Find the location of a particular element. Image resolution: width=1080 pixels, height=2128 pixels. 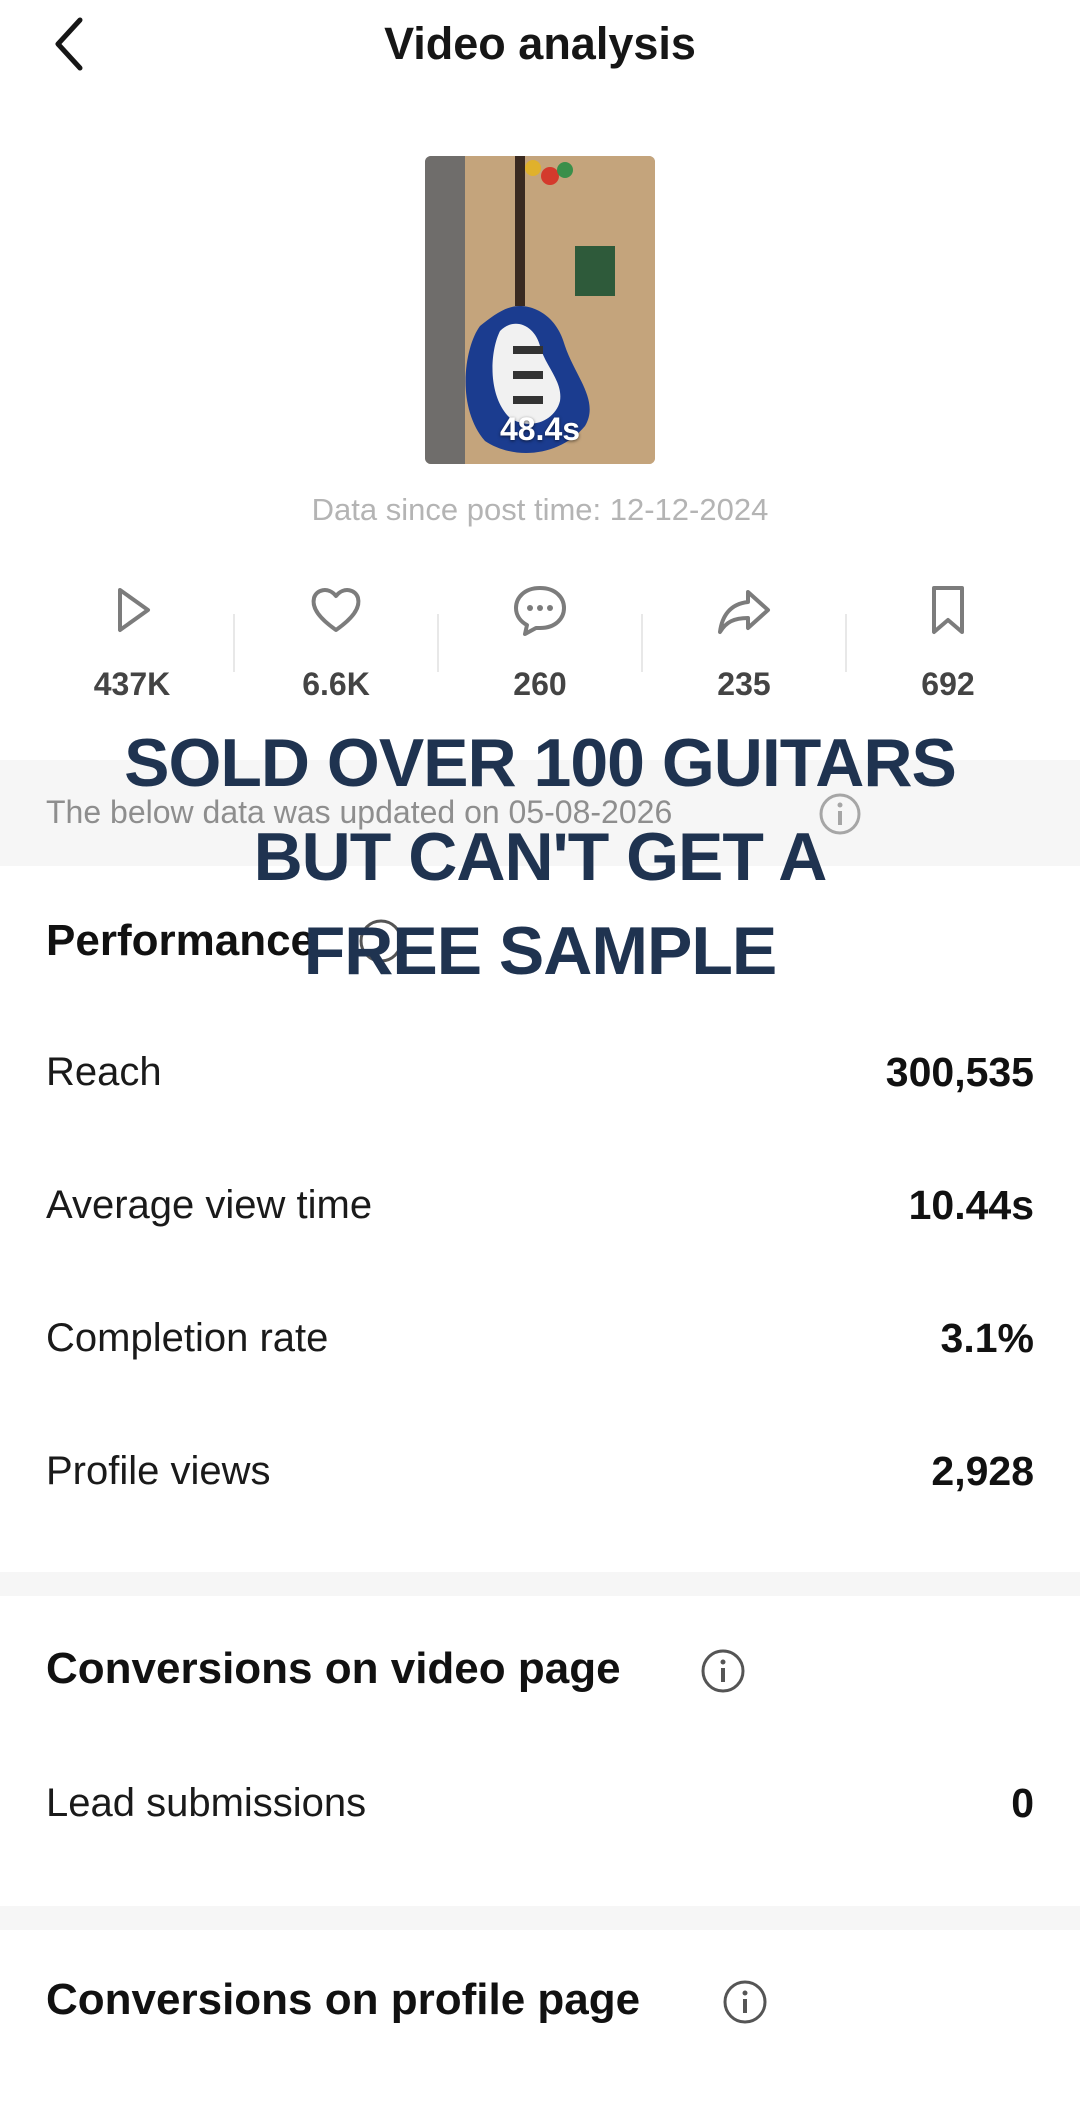

conversions-profile-title: Conversions on profile page is located at coordinates (343, 1999).